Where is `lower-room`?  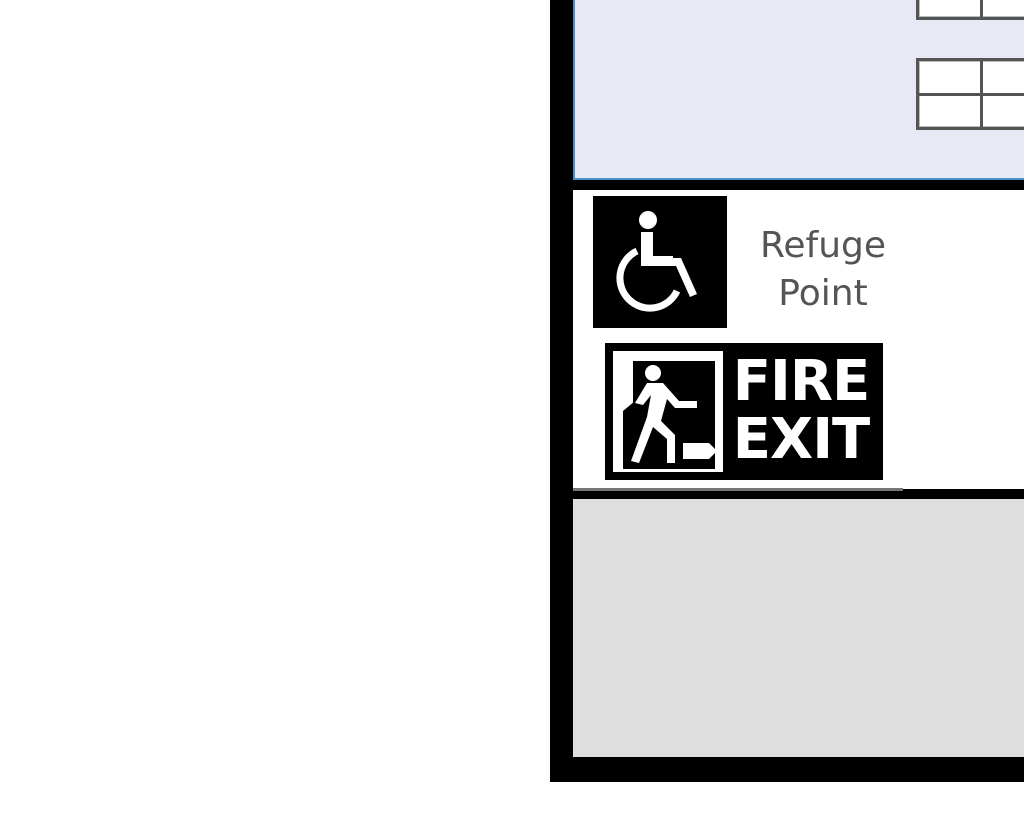
lower-room is located at coordinates (798, 628).